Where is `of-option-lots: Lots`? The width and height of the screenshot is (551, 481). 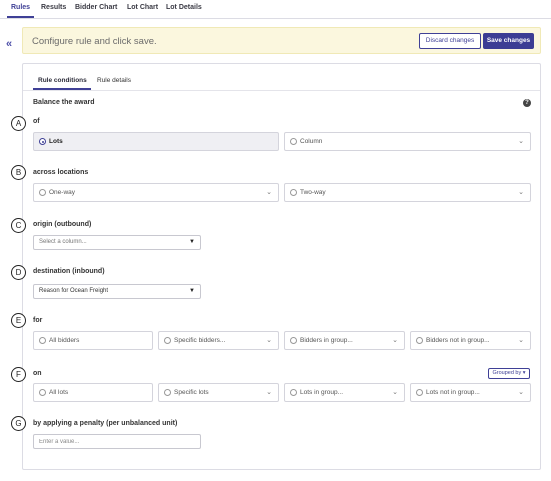
of-option-lots: Lots is located at coordinates (156, 141).